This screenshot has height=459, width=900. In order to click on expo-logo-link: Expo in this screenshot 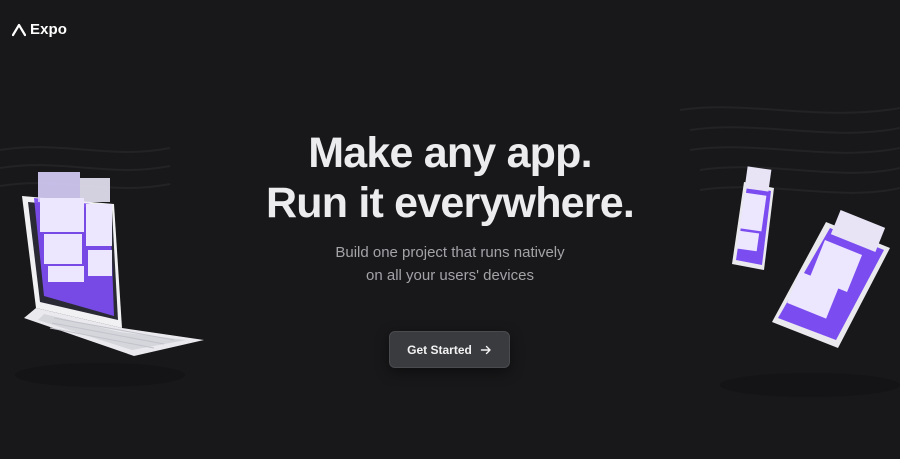, I will do `click(39, 30)`.